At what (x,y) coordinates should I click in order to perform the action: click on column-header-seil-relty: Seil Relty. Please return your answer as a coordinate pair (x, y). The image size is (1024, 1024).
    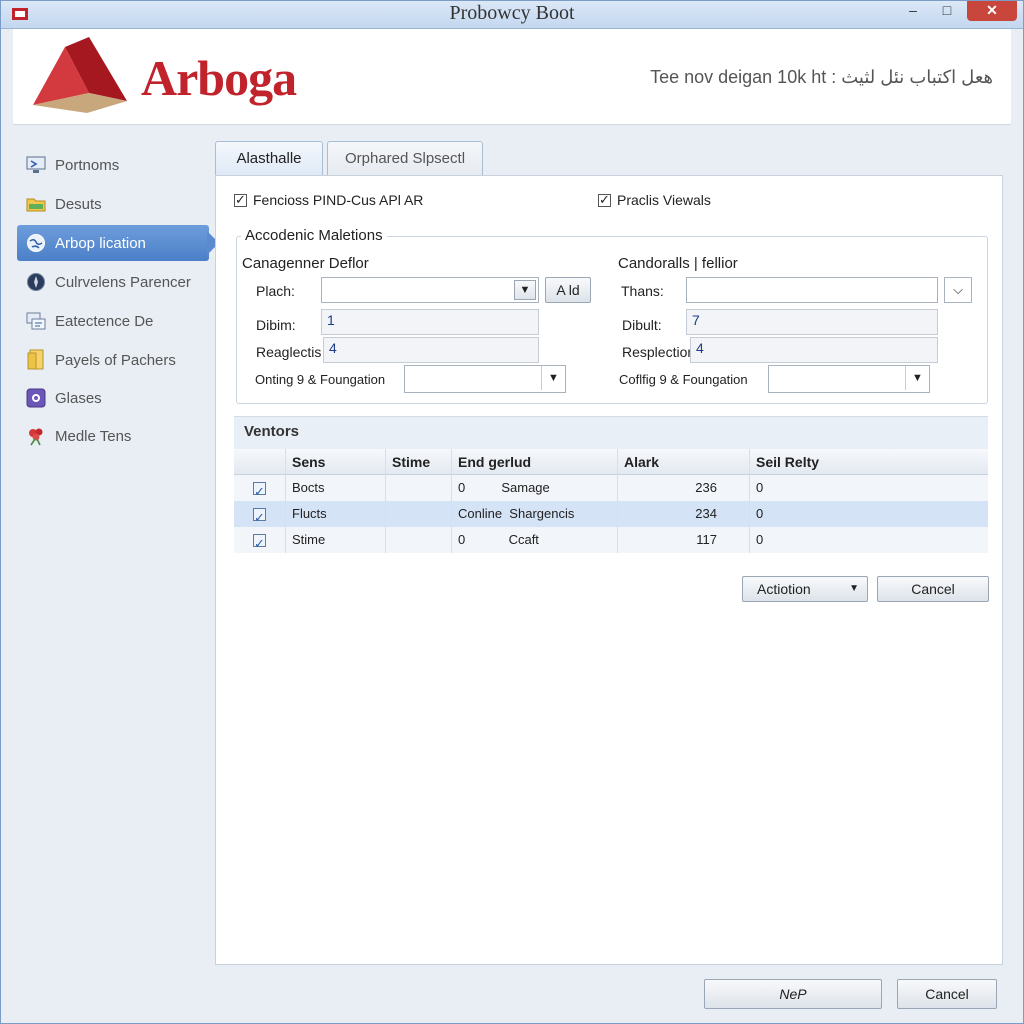
    Looking at the image, I should click on (869, 462).